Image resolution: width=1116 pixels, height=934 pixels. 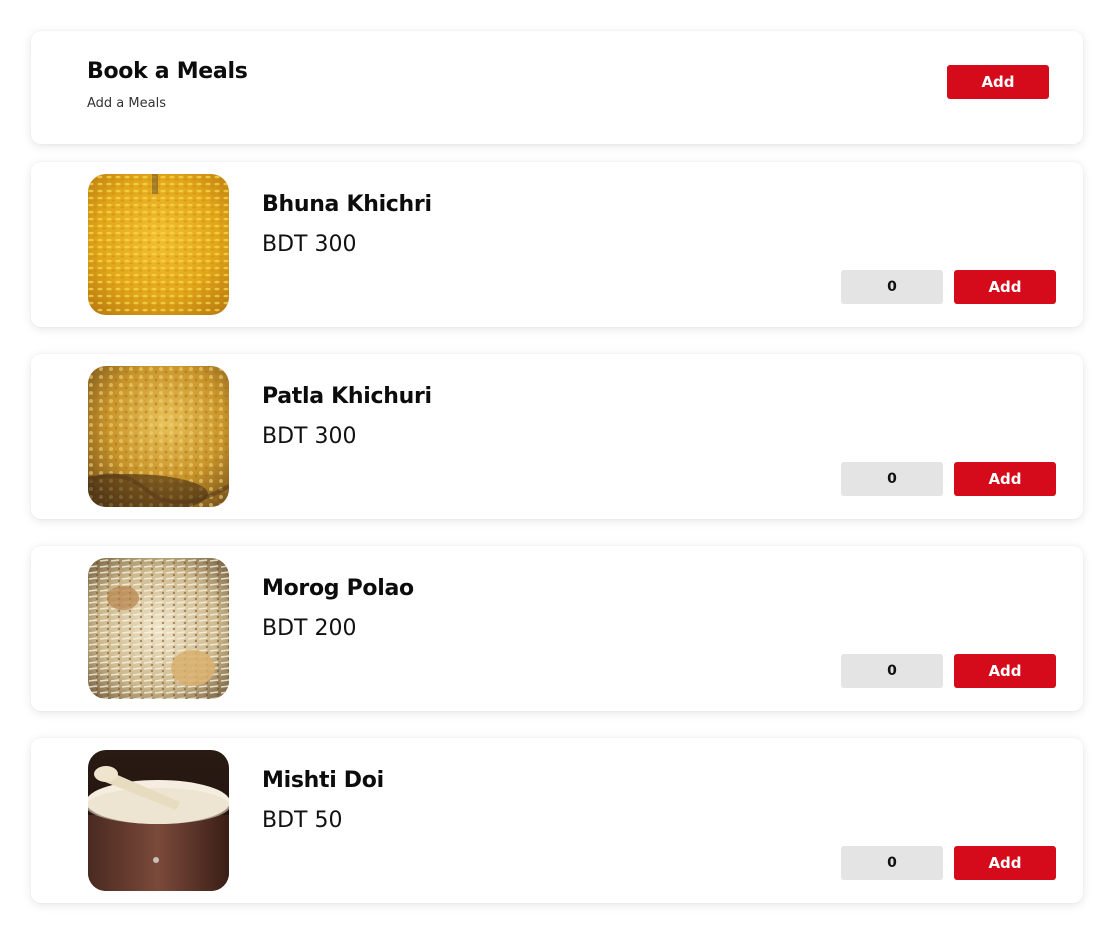 I want to click on patla-khichuri-photo, so click(x=158, y=436).